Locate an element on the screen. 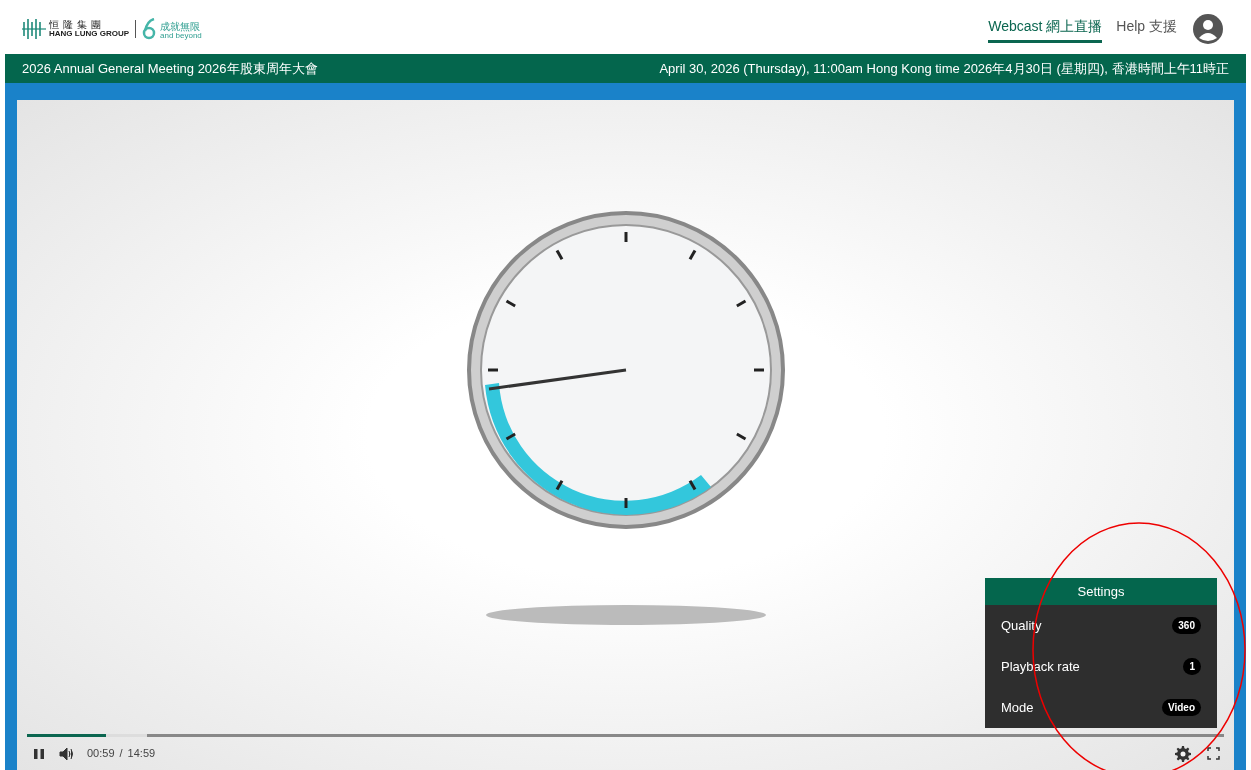  event-date: April 30, 2026 (Thursday), 11:00am Hong Kong time 2026年4月30日 (星期四), 香港時間上午11時正 is located at coordinates (944, 68).